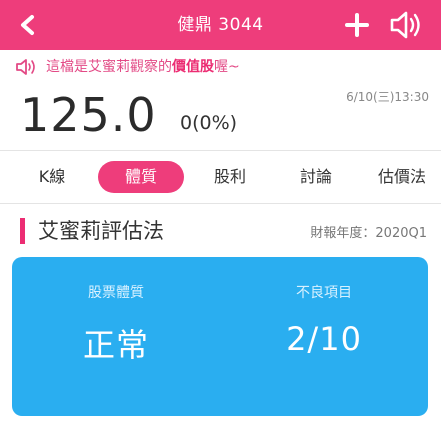 The image size is (441, 432). I want to click on stock-price: 125.0, so click(88, 115).